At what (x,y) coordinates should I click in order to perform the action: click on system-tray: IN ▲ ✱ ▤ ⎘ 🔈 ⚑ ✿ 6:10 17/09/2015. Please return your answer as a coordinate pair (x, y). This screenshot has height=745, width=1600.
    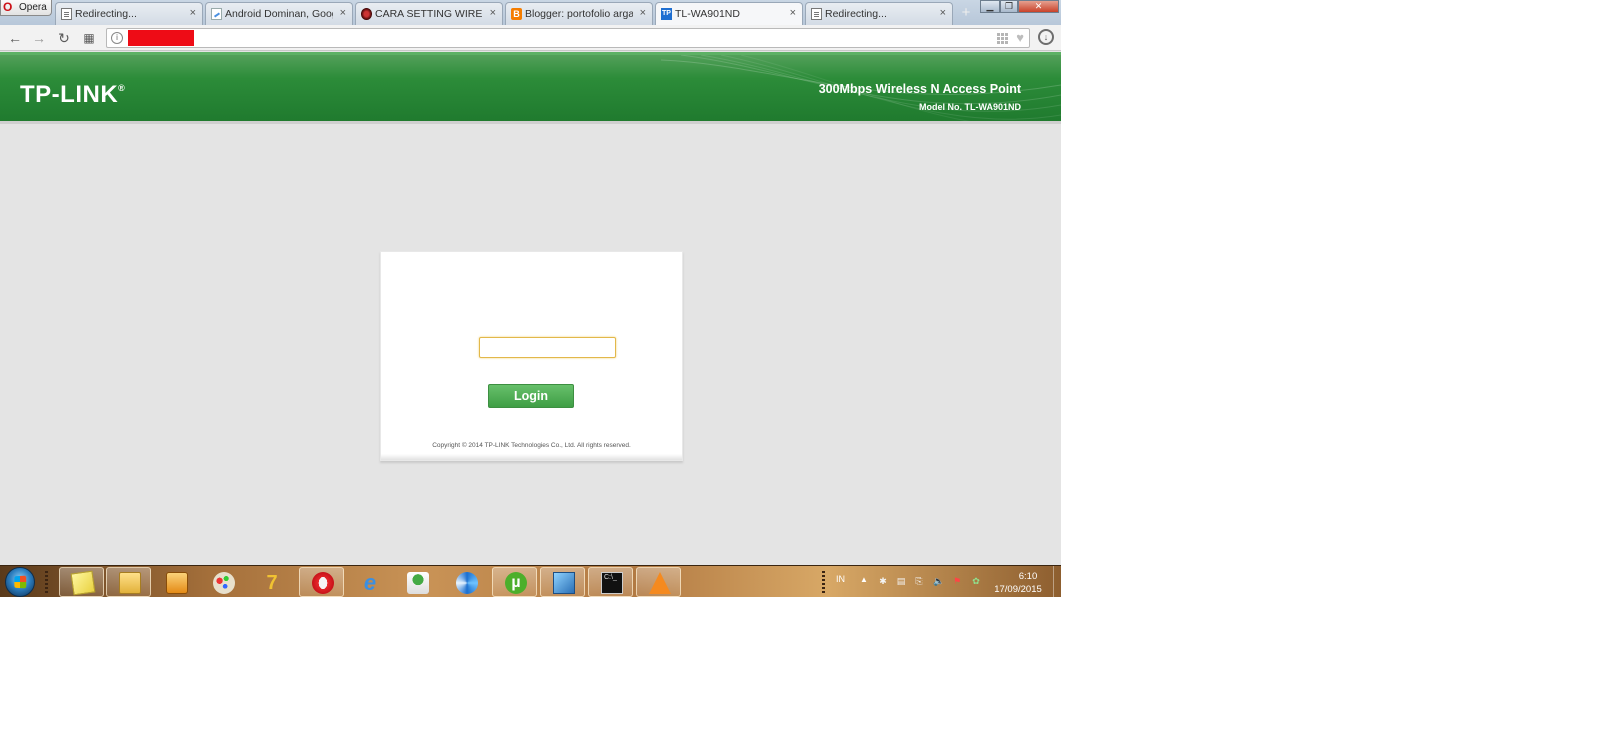
    Looking at the image, I should click on (944, 581).